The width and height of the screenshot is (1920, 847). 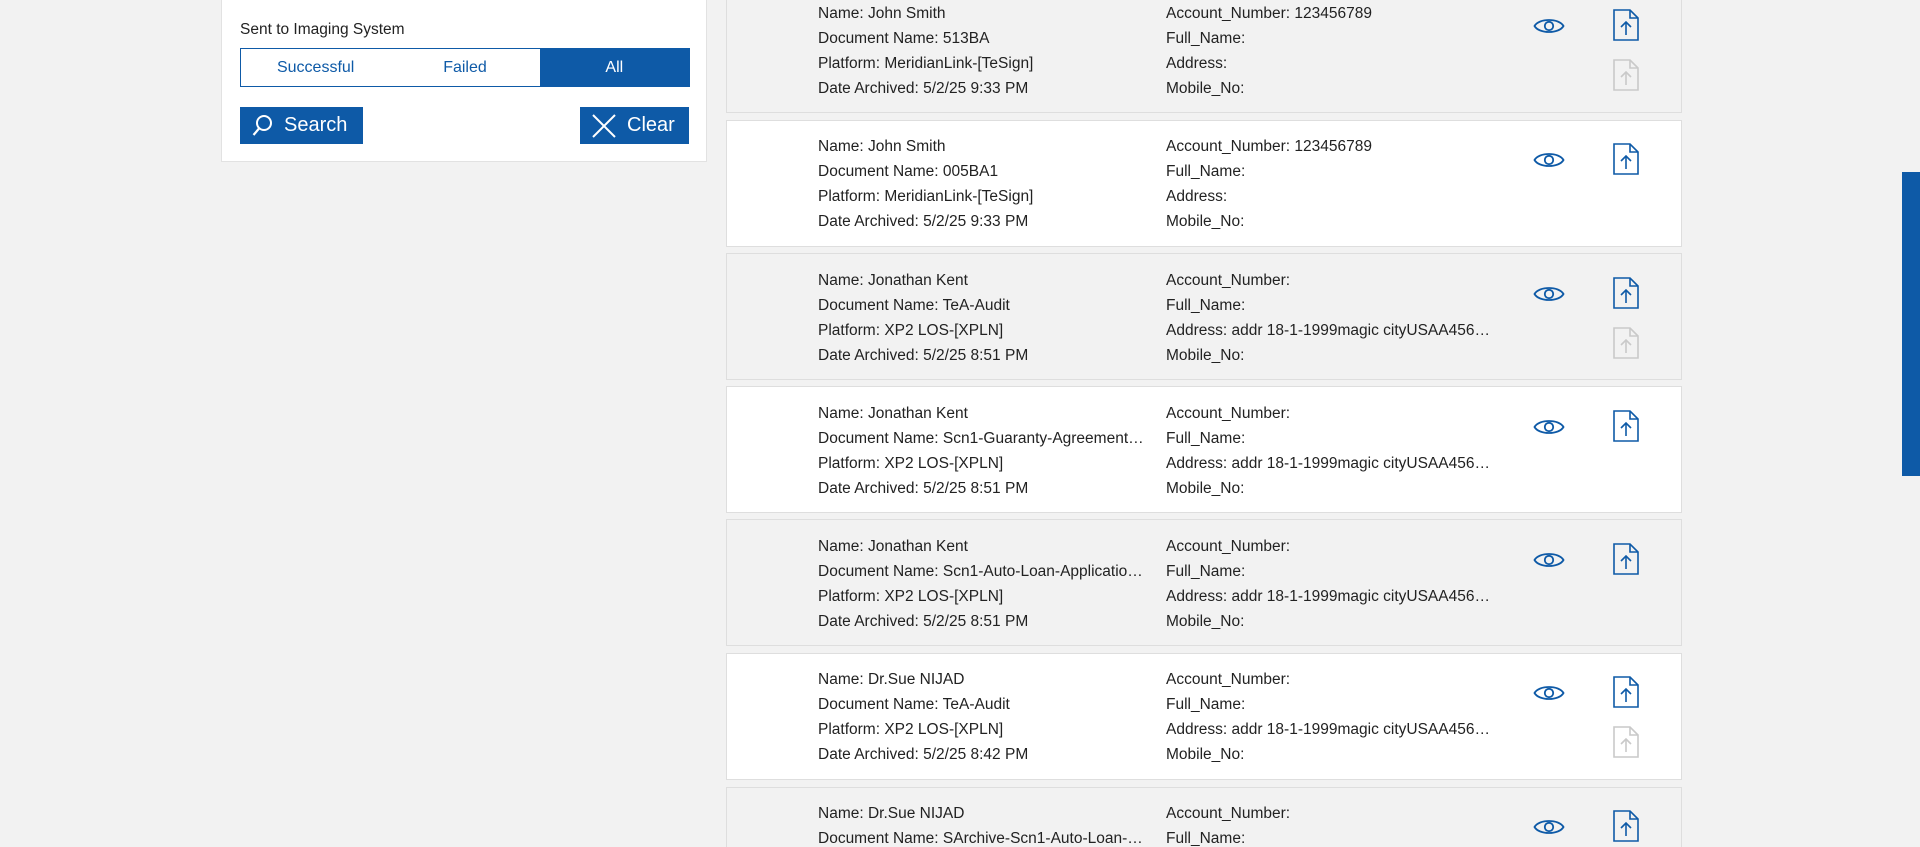 I want to click on search-button-label: Search, so click(x=316, y=125).